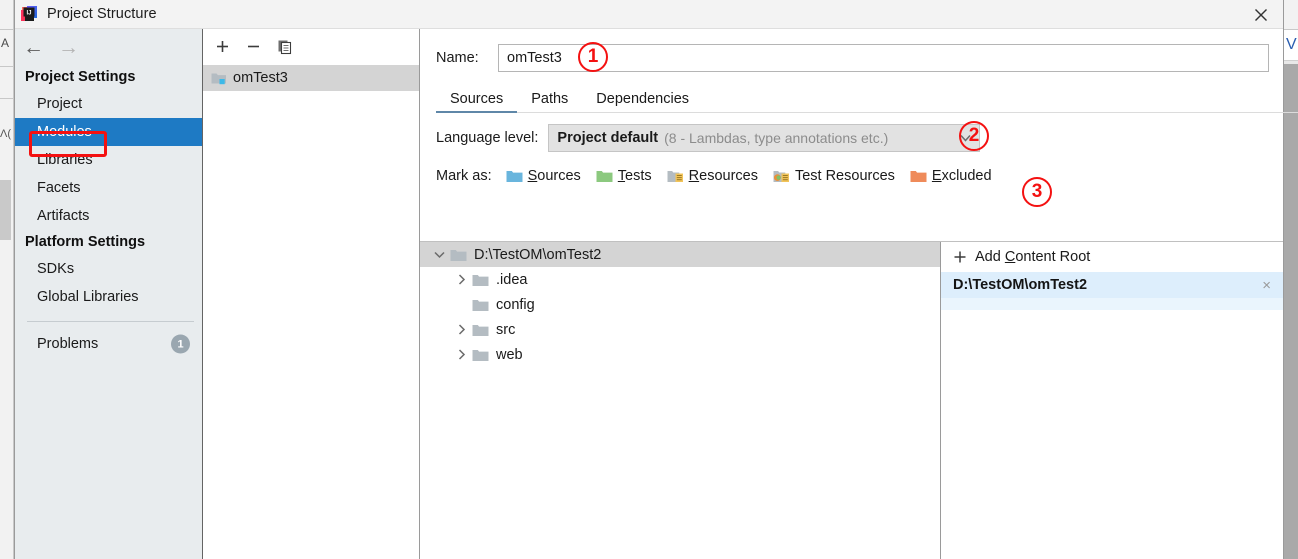 Image resolution: width=1298 pixels, height=559 pixels. What do you see at coordinates (538, 254) in the screenshot?
I see `tree-row-label: D:\TestOM\omTest2` at bounding box center [538, 254].